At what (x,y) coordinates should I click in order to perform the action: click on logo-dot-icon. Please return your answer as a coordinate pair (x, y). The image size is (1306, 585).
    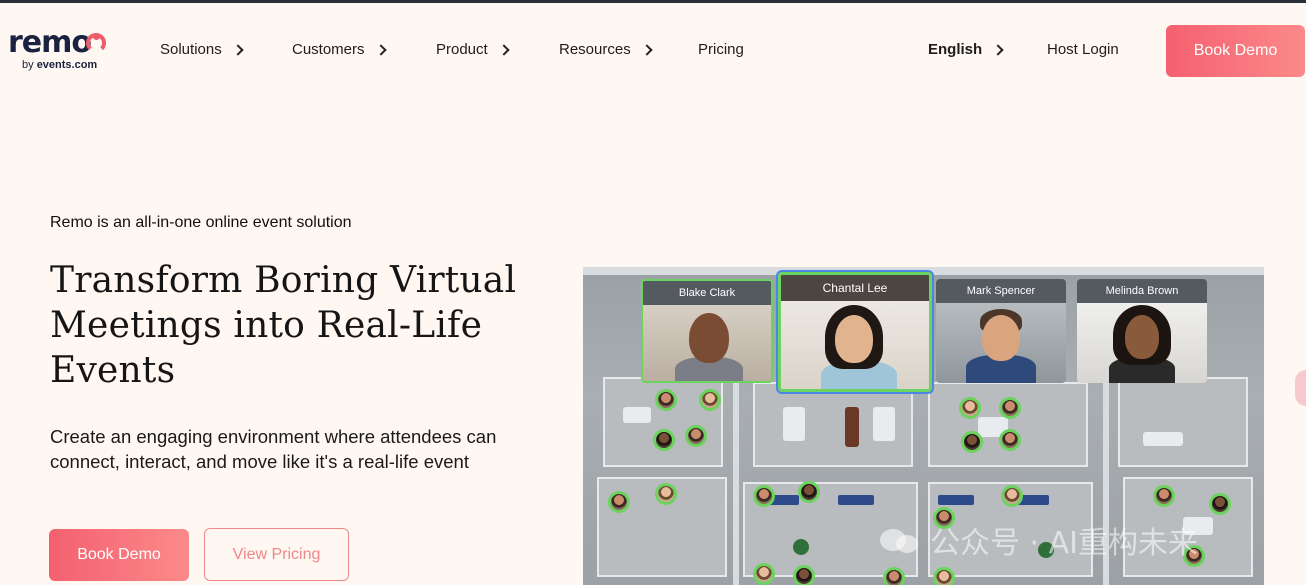
    Looking at the image, I should click on (96, 36).